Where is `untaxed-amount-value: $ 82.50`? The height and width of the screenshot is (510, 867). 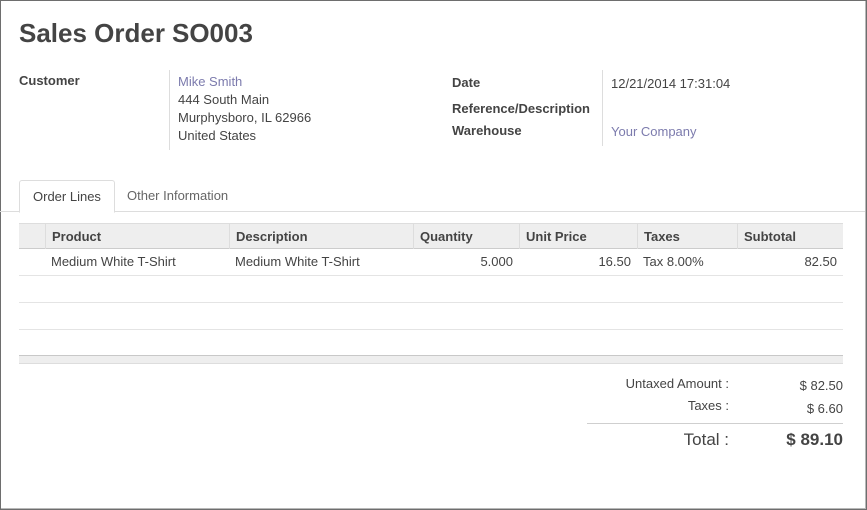 untaxed-amount-value: $ 82.50 is located at coordinates (821, 385).